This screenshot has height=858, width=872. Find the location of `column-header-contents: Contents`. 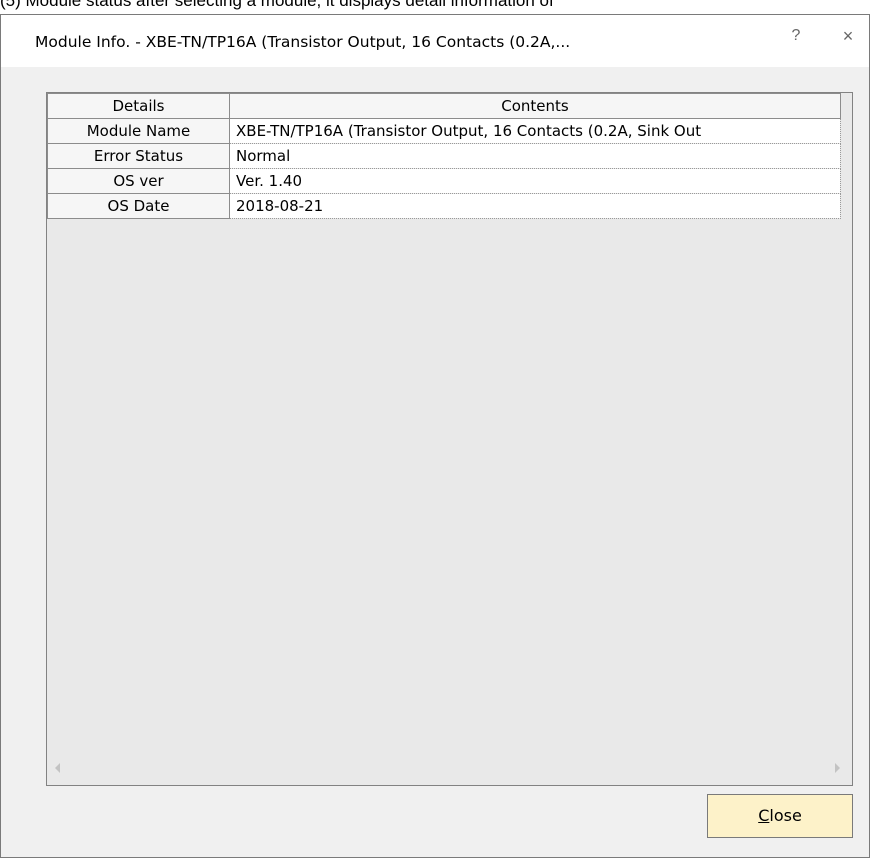

column-header-contents: Contents is located at coordinates (535, 106).